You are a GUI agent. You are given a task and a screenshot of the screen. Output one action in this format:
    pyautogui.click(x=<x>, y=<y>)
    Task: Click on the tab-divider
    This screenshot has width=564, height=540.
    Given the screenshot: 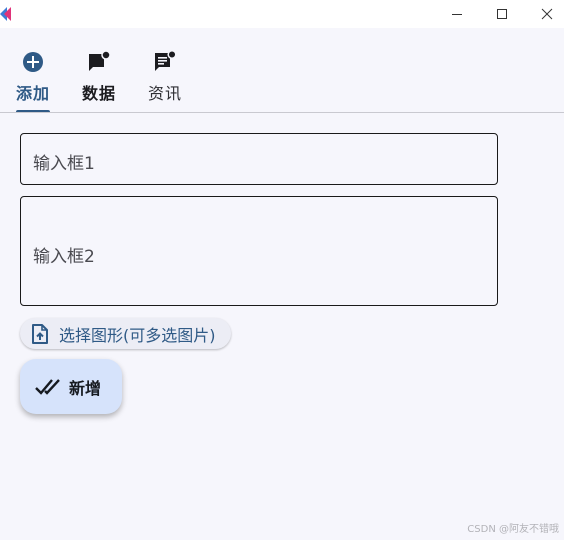 What is the action you would take?
    pyautogui.click(x=282, y=112)
    